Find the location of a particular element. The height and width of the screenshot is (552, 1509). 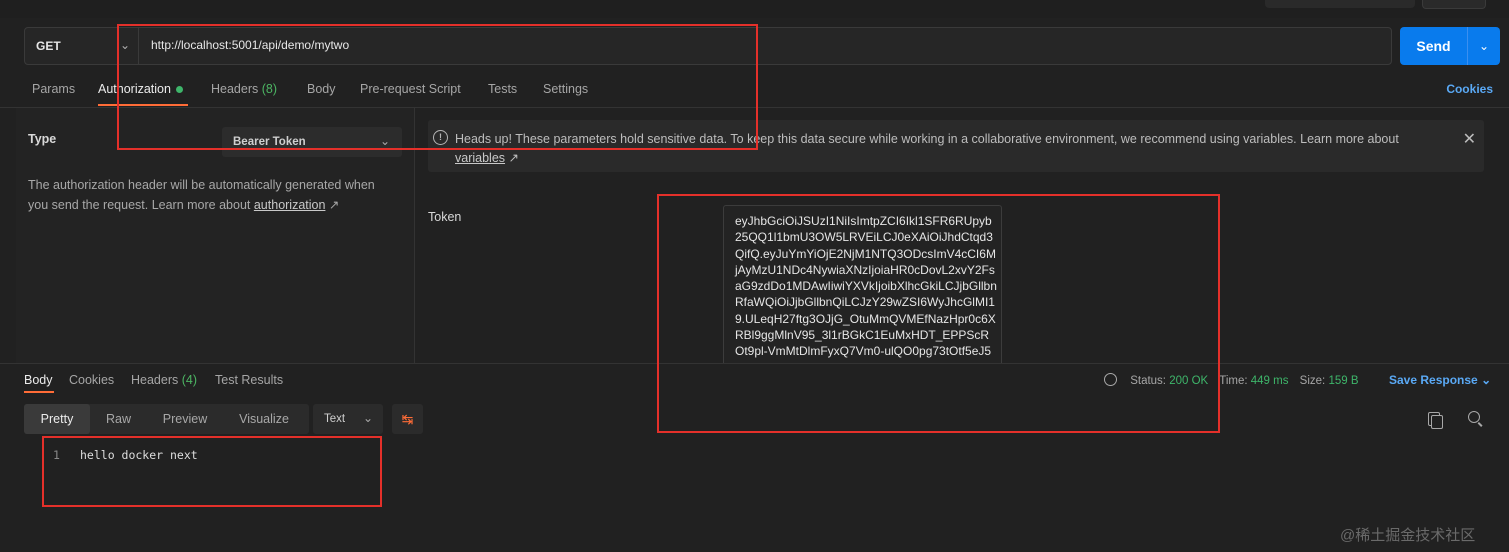

send-button: Send ⌄ is located at coordinates (1450, 46).